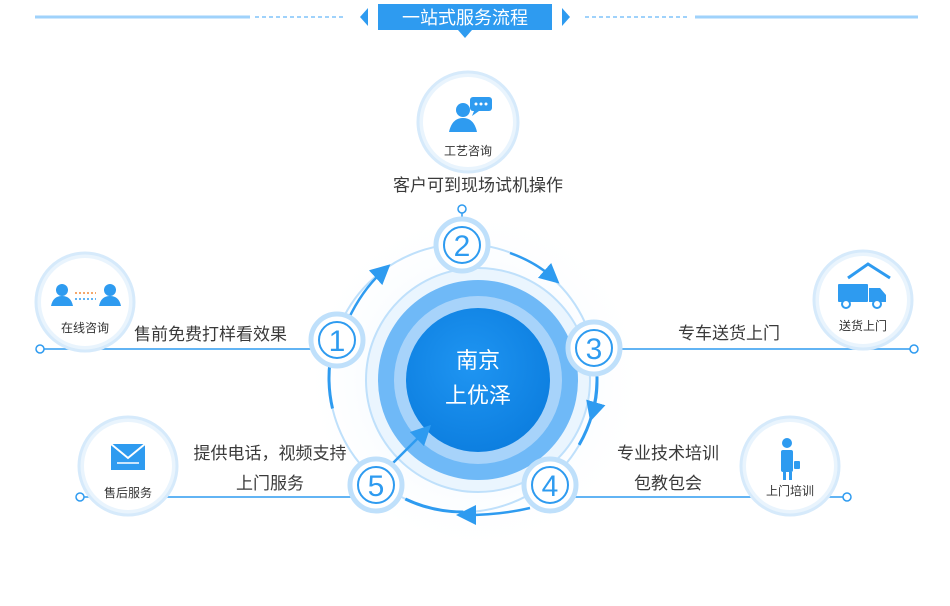  I want to click on step-3-number: 3, so click(594, 349).